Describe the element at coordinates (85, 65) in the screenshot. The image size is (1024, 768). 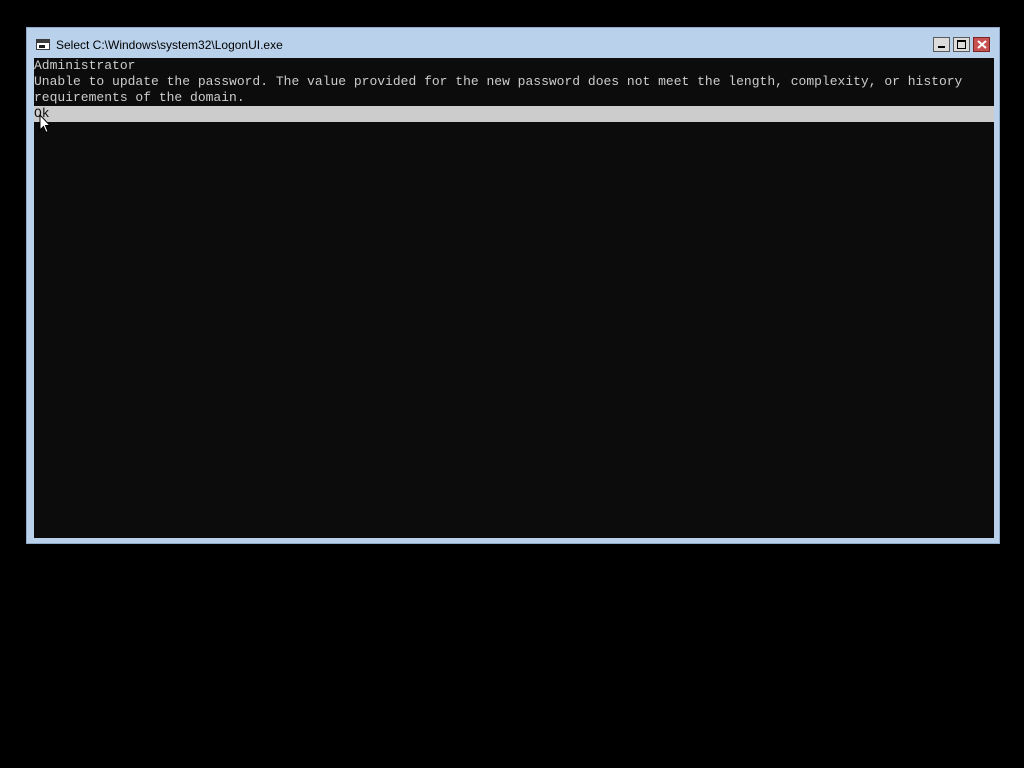
I see `console-line-username: Administrator` at that location.